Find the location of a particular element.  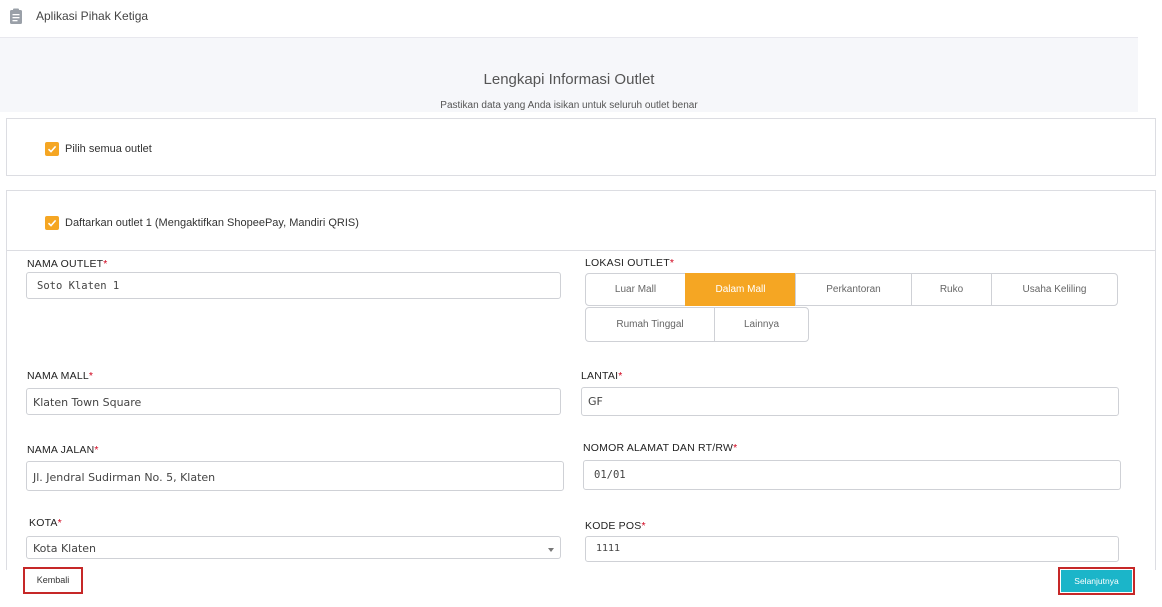

kode-pos-label: KODE POS* is located at coordinates (615, 526).